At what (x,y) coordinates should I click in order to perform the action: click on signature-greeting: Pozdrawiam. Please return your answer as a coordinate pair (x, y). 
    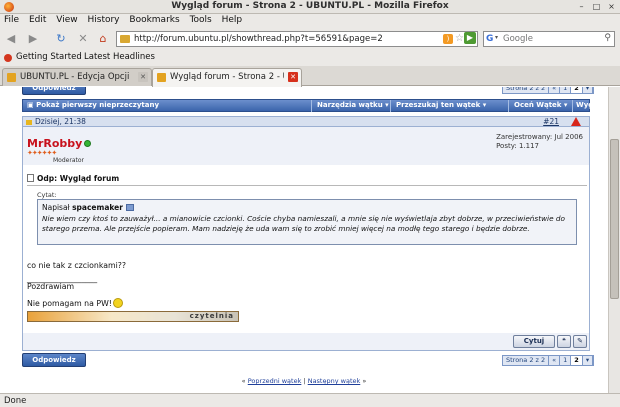
    Looking at the image, I should click on (51, 286).